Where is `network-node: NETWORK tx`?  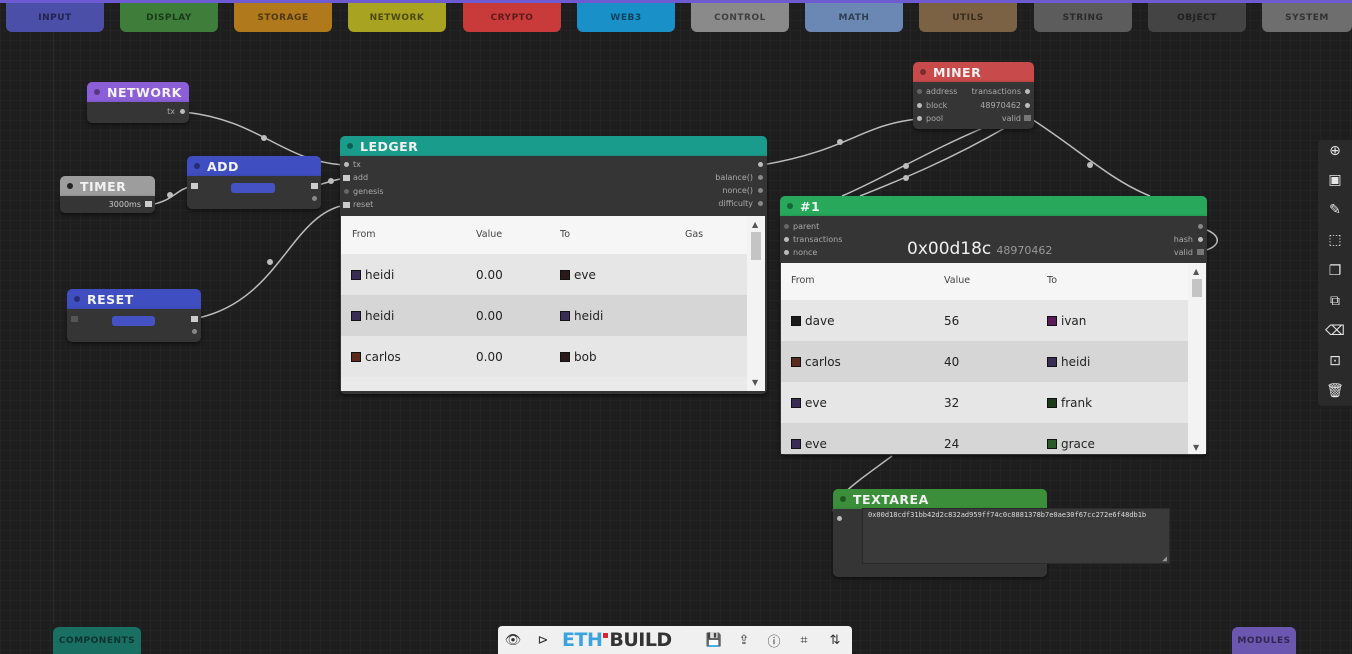
network-node: NETWORK tx is located at coordinates (138, 102).